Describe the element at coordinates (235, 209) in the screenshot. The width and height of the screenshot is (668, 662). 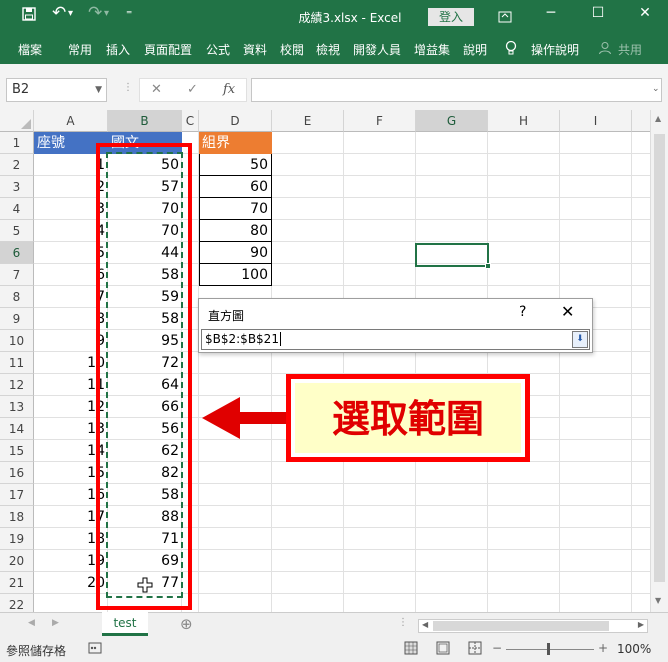
I see `cell-d4: 70` at that location.